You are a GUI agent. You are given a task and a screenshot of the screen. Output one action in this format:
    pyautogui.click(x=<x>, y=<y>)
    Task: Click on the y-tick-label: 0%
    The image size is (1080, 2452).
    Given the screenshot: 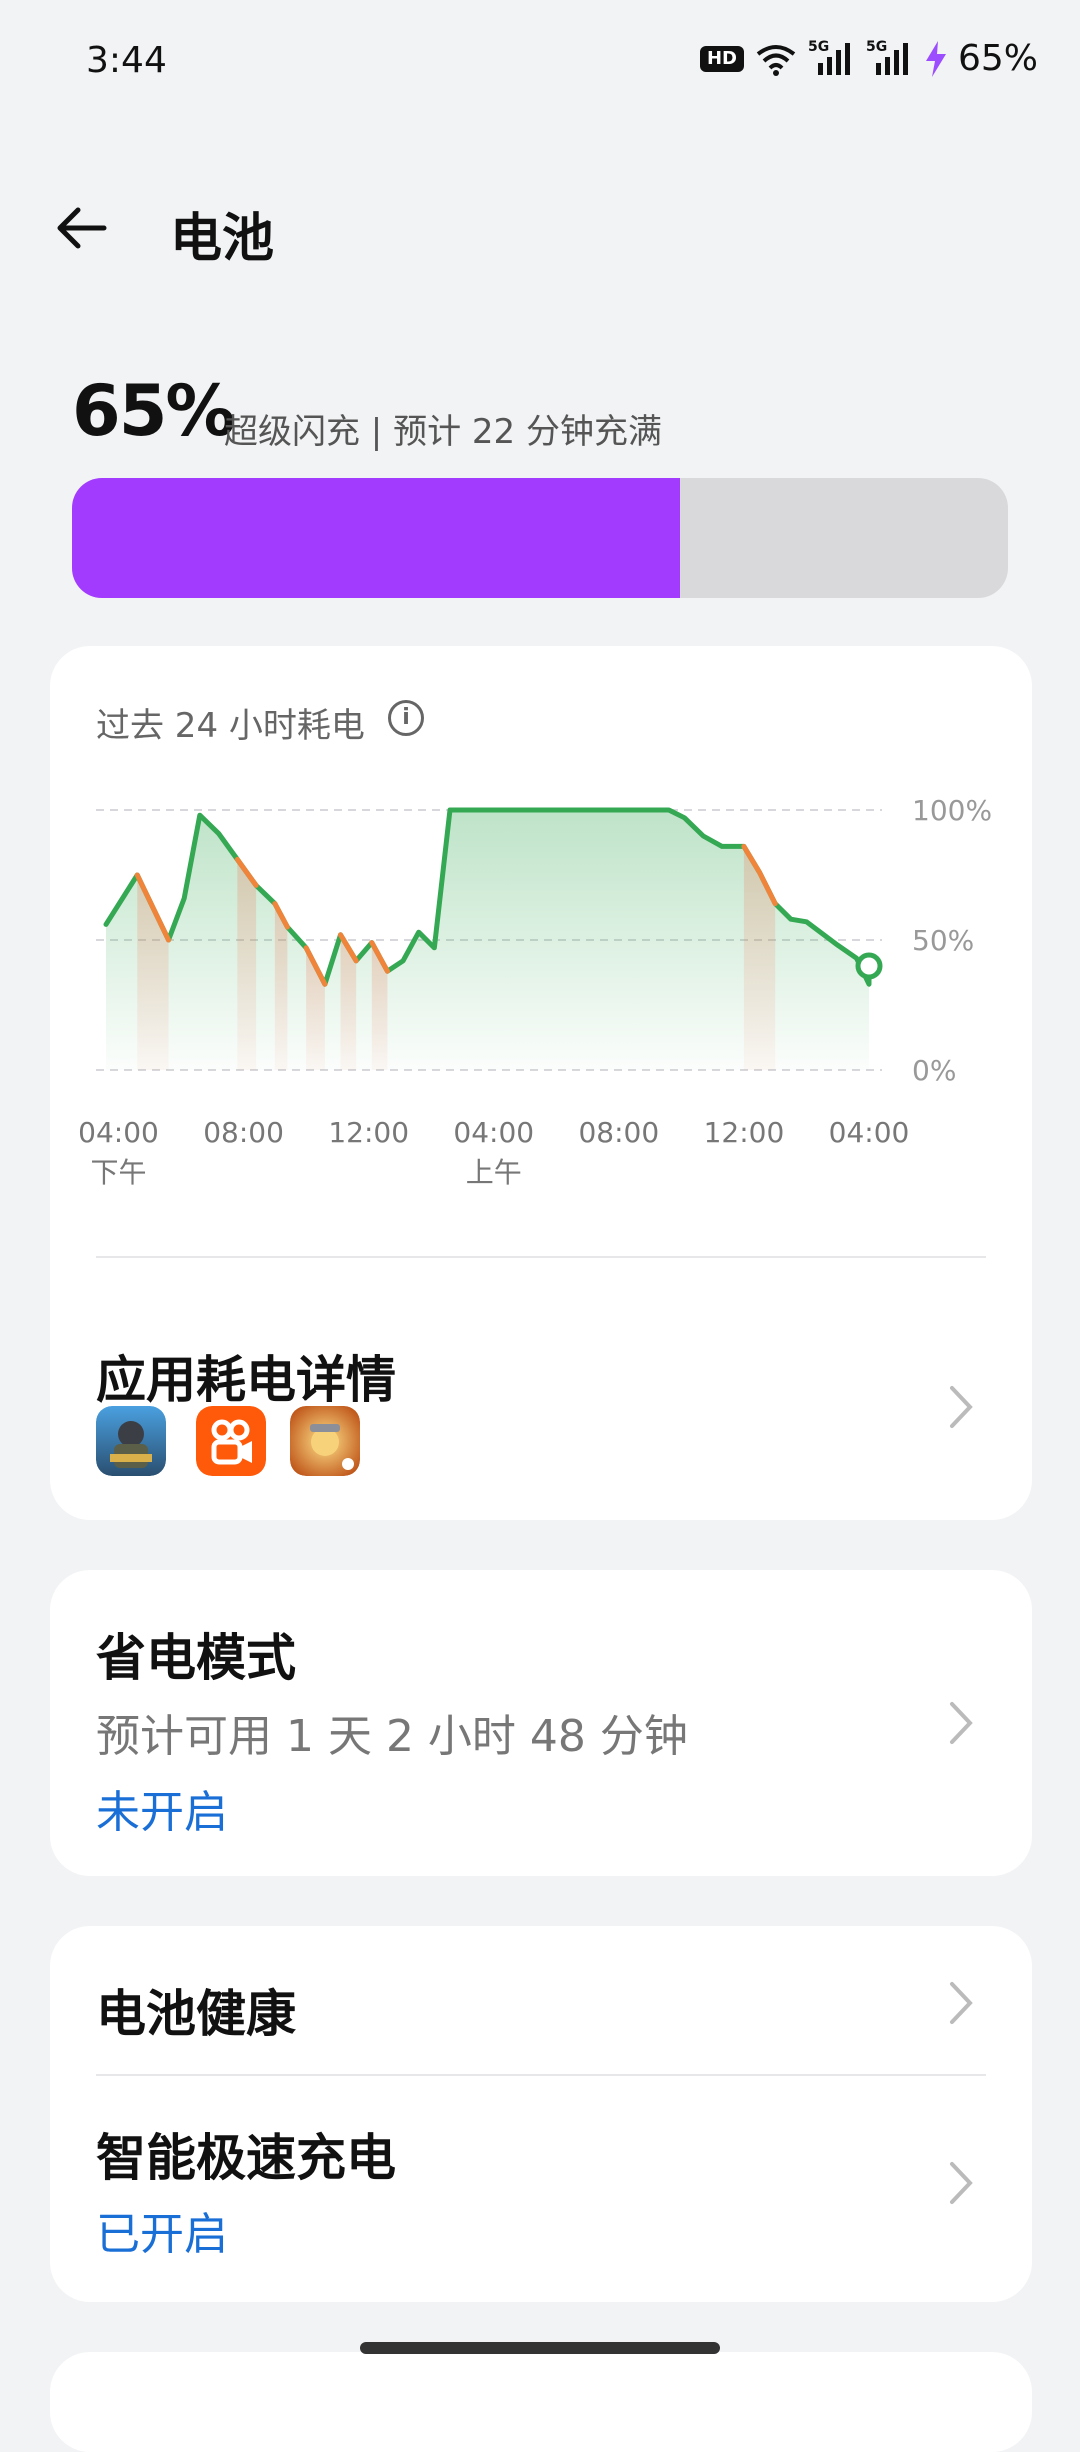 What is the action you would take?
    pyautogui.click(x=934, y=1070)
    